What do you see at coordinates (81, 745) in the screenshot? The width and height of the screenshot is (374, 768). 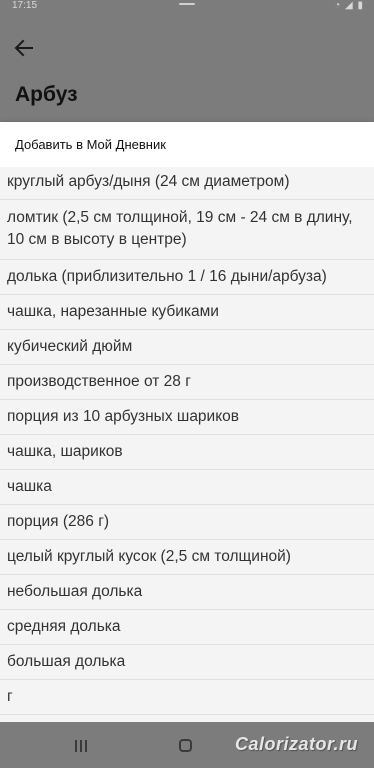 I see `recent-apps-icon` at bounding box center [81, 745].